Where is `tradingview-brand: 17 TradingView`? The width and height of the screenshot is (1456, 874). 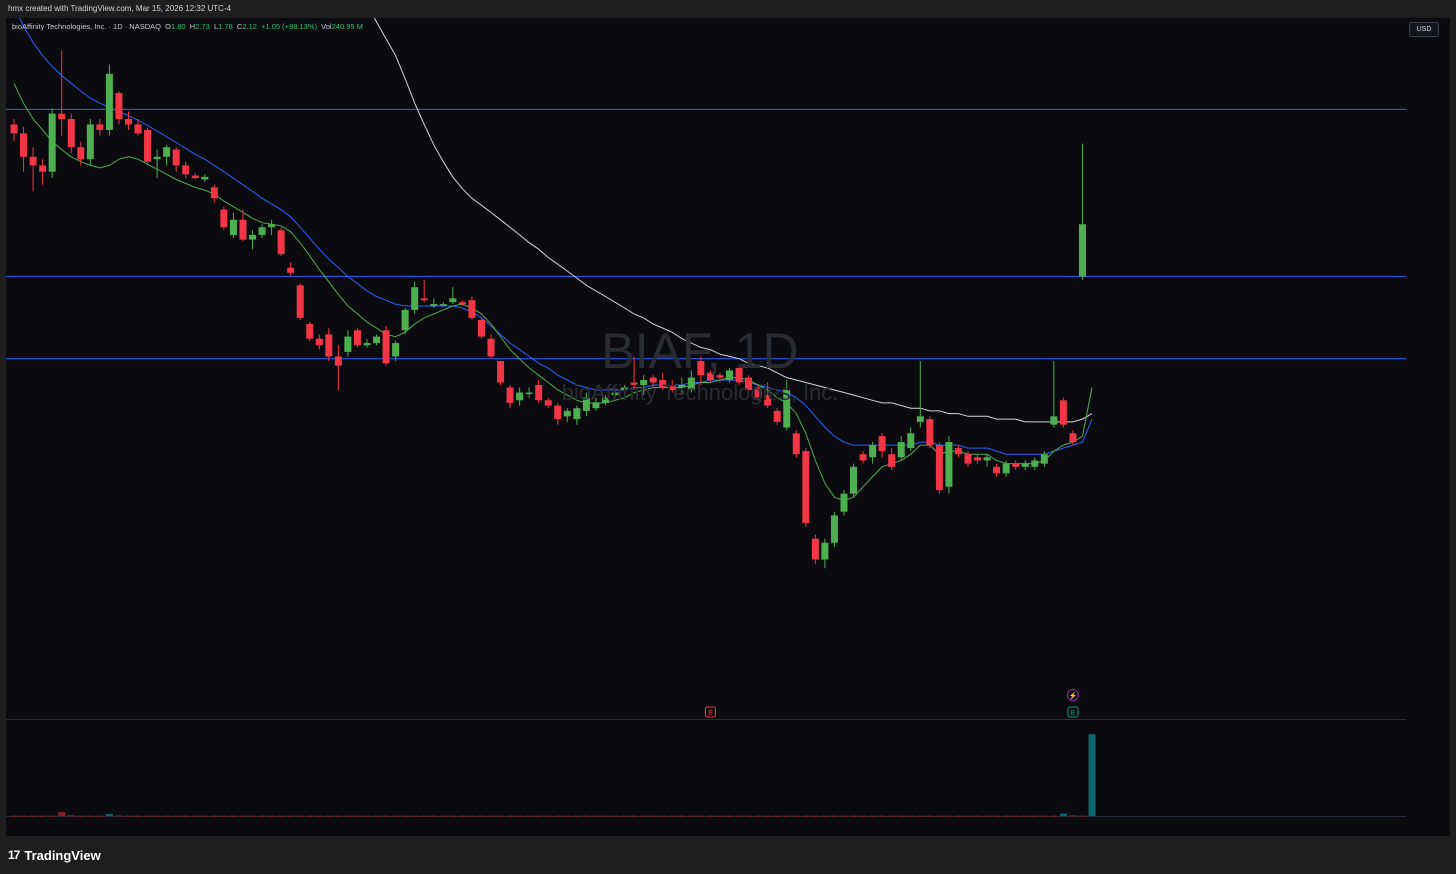
tradingview-brand: 17 TradingView is located at coordinates (54, 855).